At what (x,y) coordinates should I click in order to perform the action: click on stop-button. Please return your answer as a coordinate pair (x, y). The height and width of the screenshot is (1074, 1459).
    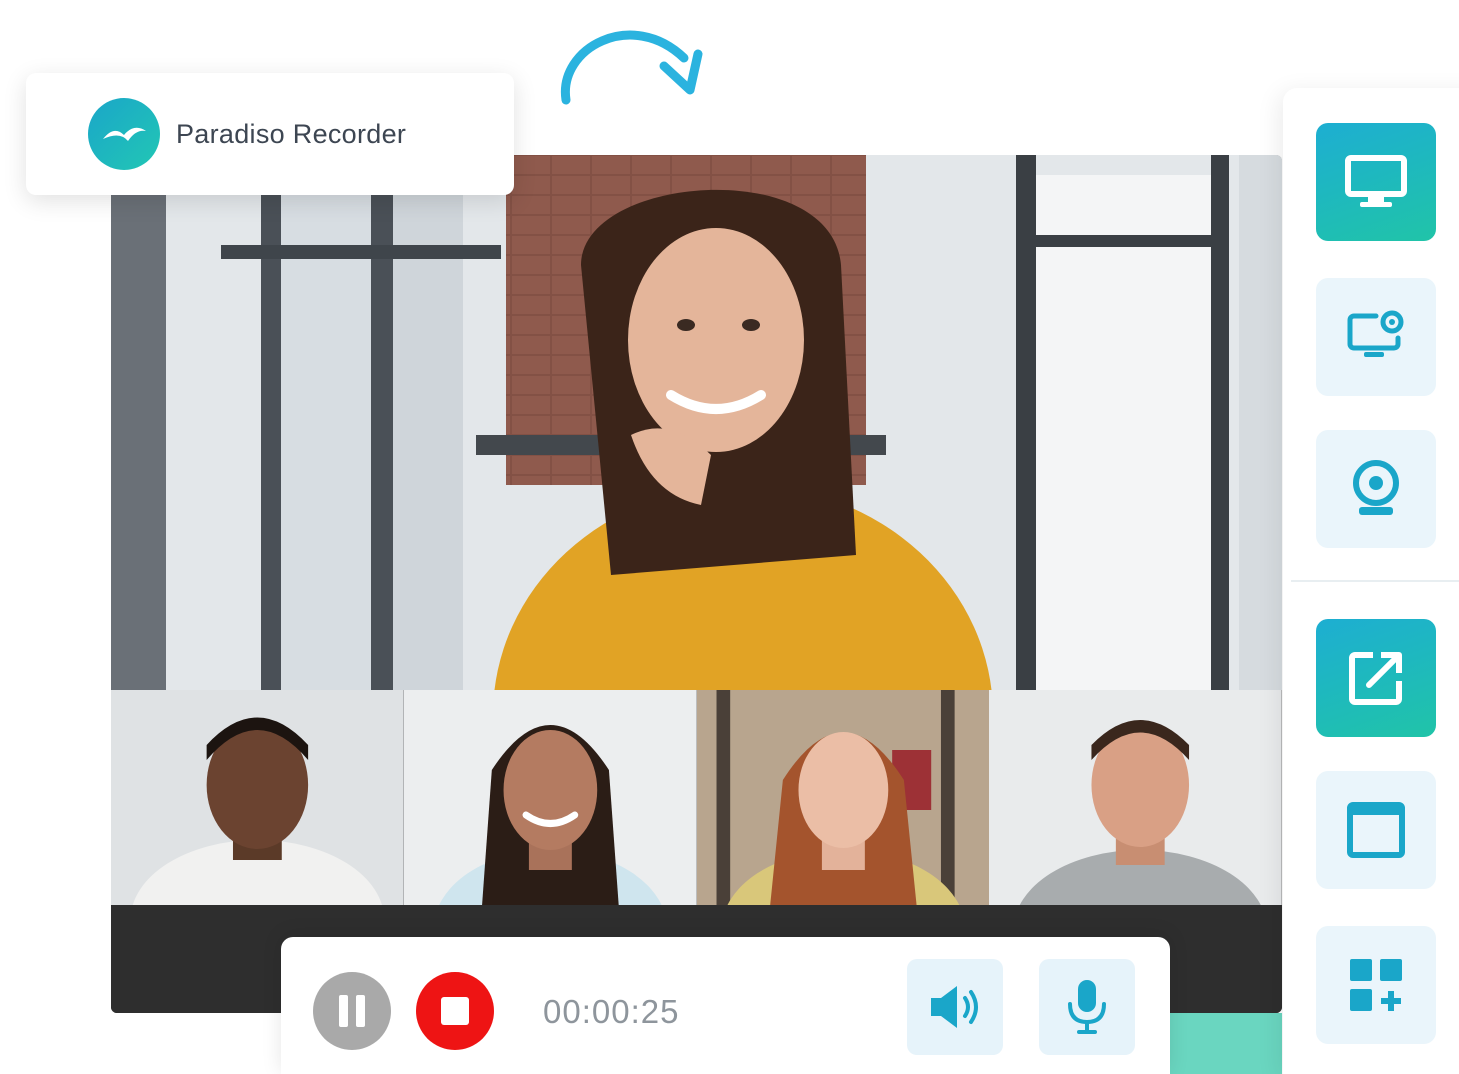
    Looking at the image, I should click on (455, 1011).